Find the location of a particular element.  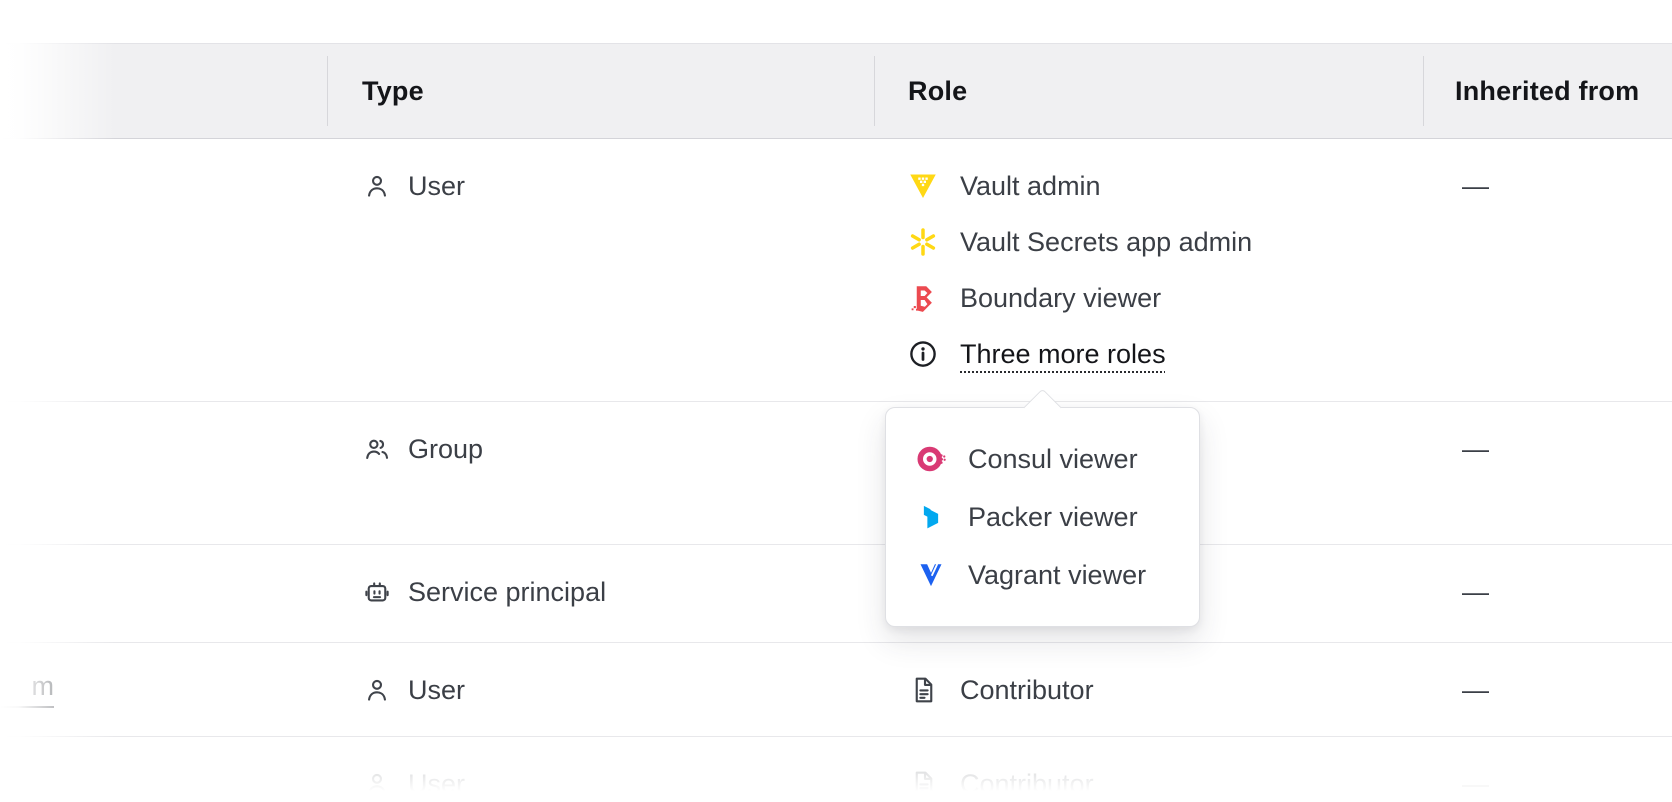

member-name-link: m is located at coordinates (27, 690).